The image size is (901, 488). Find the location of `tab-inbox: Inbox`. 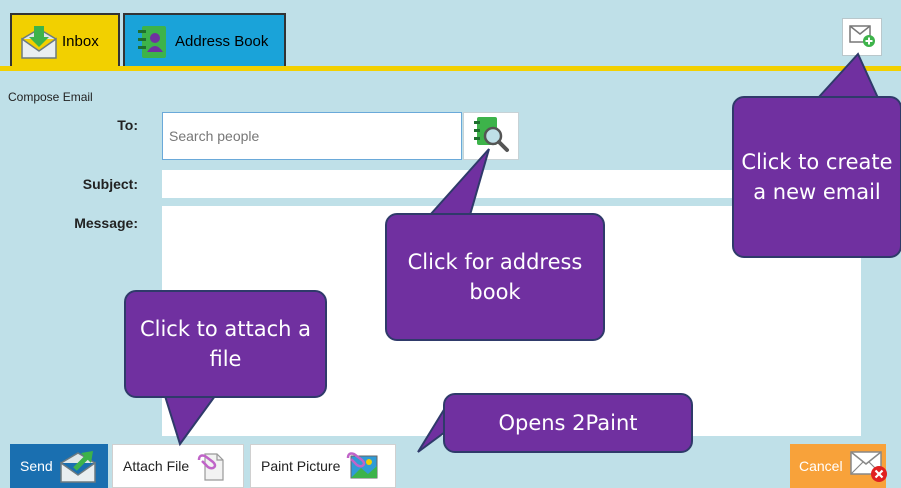

tab-inbox: Inbox is located at coordinates (65, 40).